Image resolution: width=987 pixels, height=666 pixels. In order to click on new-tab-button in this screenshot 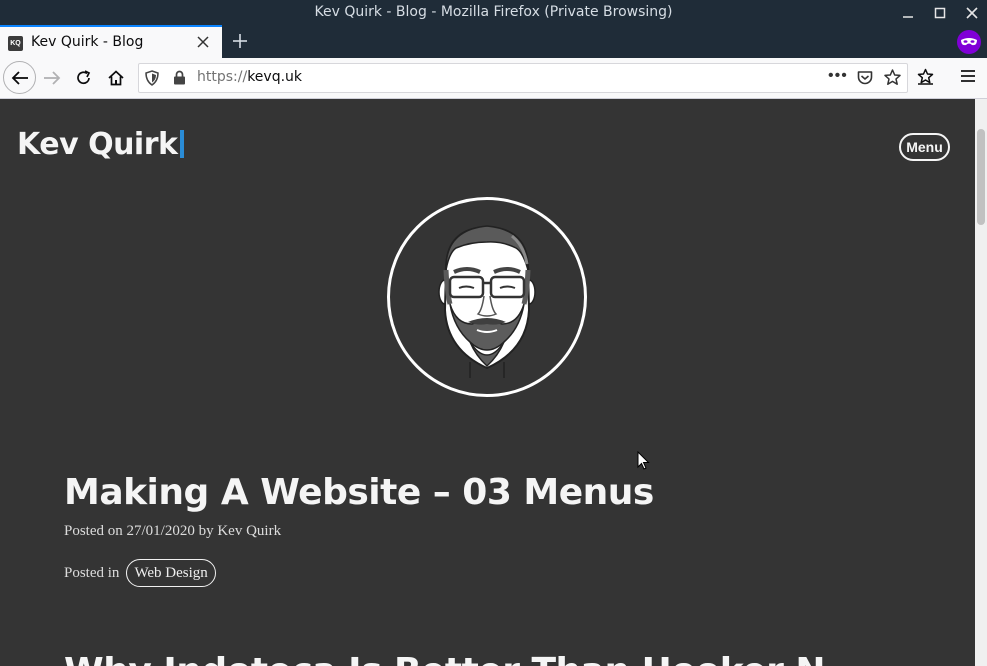, I will do `click(240, 41)`.